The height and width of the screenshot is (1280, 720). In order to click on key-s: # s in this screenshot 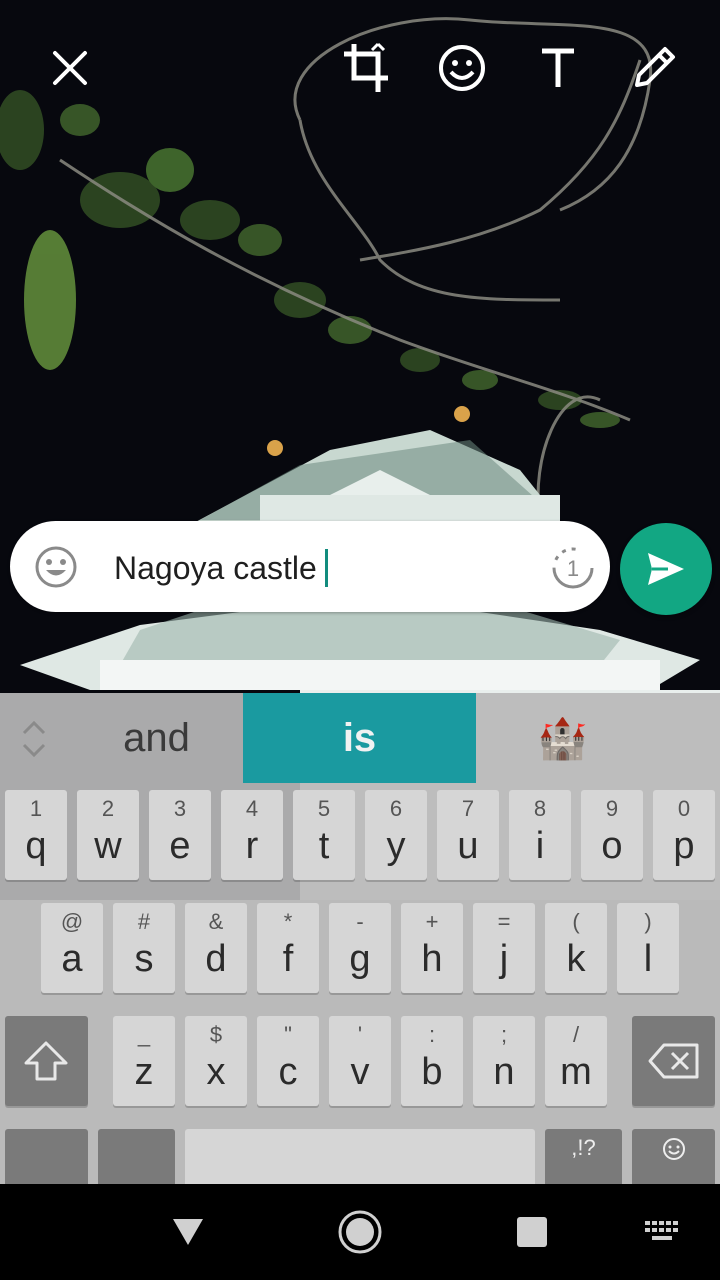, I will do `click(144, 948)`.